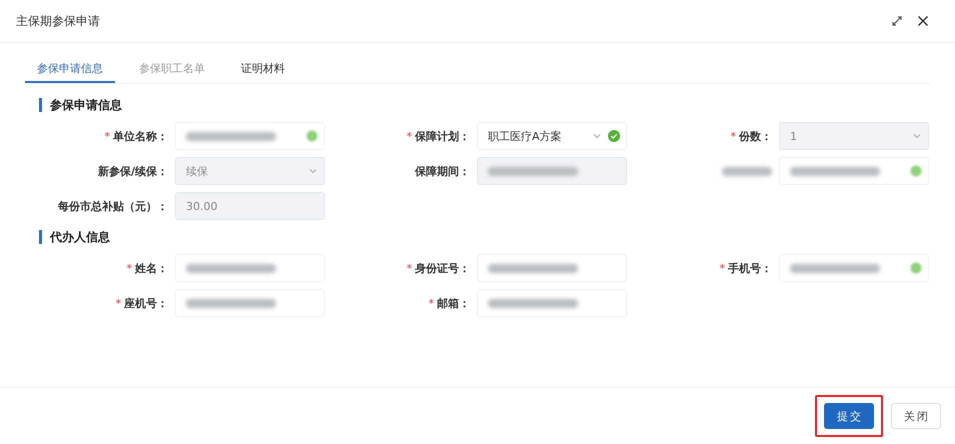 This screenshot has width=955, height=444. What do you see at coordinates (525, 136) in the screenshot?
I see `field-value: 职工医疗A方案` at bounding box center [525, 136].